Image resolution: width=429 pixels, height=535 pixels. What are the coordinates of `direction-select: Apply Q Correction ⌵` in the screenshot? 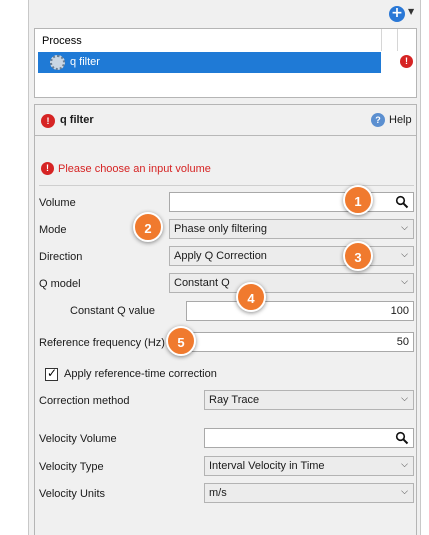 It's located at (291, 256).